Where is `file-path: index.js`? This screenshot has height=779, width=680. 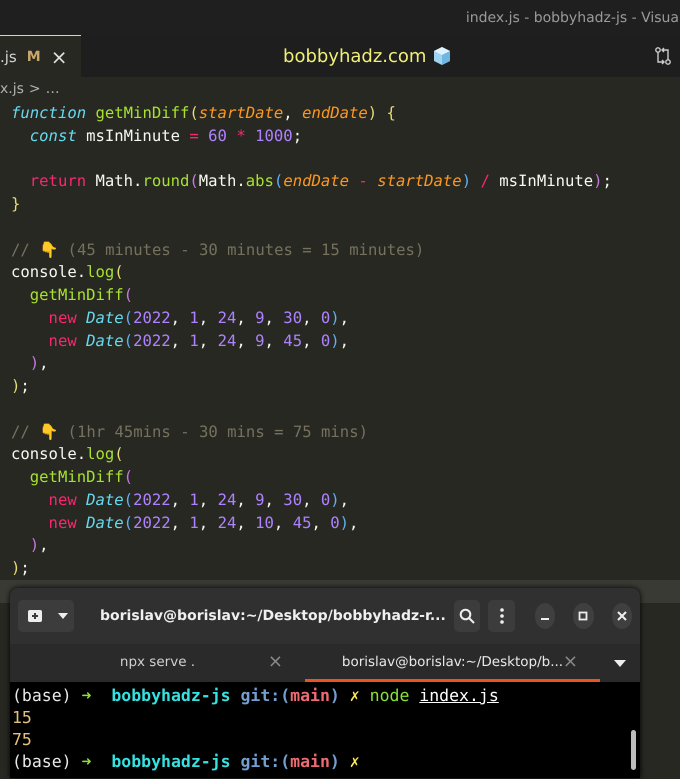 file-path: index.js is located at coordinates (459, 695).